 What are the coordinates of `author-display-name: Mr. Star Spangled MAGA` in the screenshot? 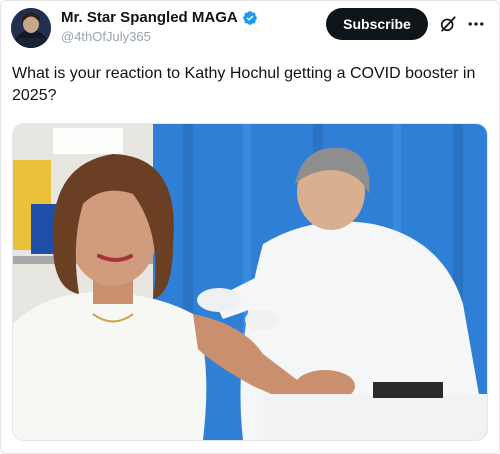 It's located at (149, 17).